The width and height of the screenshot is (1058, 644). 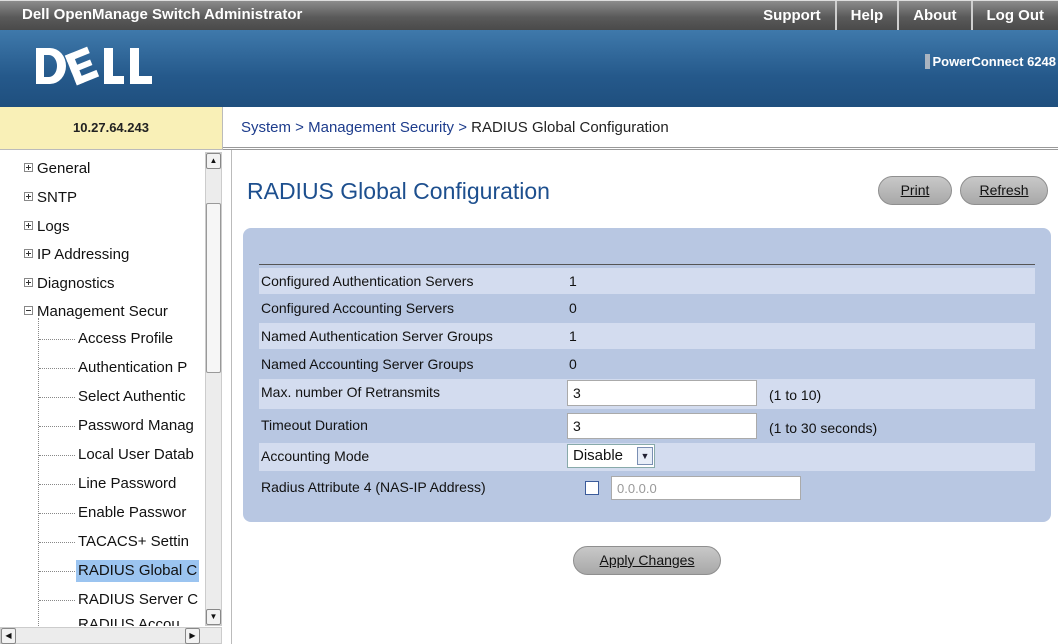 What do you see at coordinates (83, 254) in the screenshot?
I see `tree-node-label: IP Addressing` at bounding box center [83, 254].